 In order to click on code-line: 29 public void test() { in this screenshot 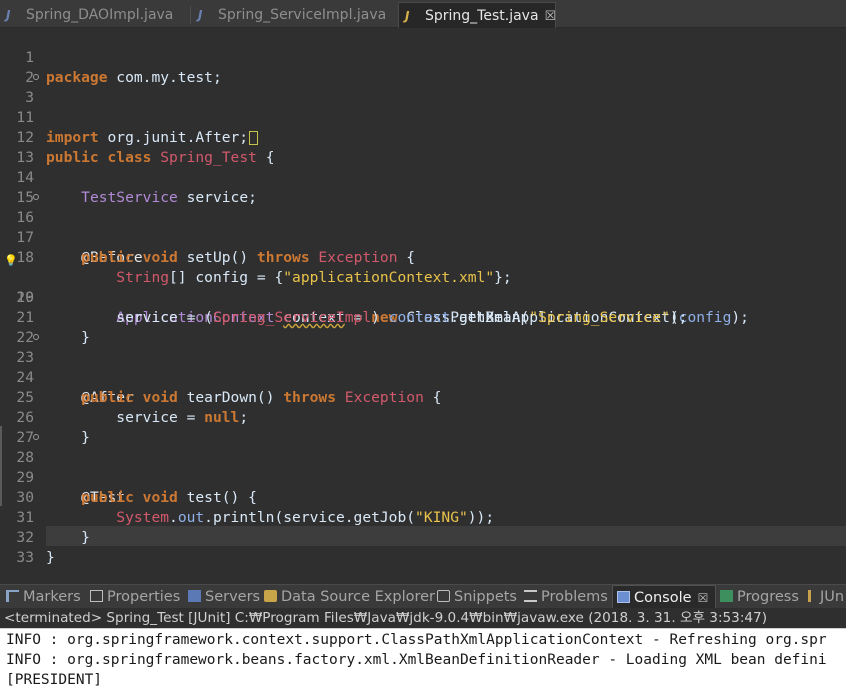, I will do `click(423, 477)`.